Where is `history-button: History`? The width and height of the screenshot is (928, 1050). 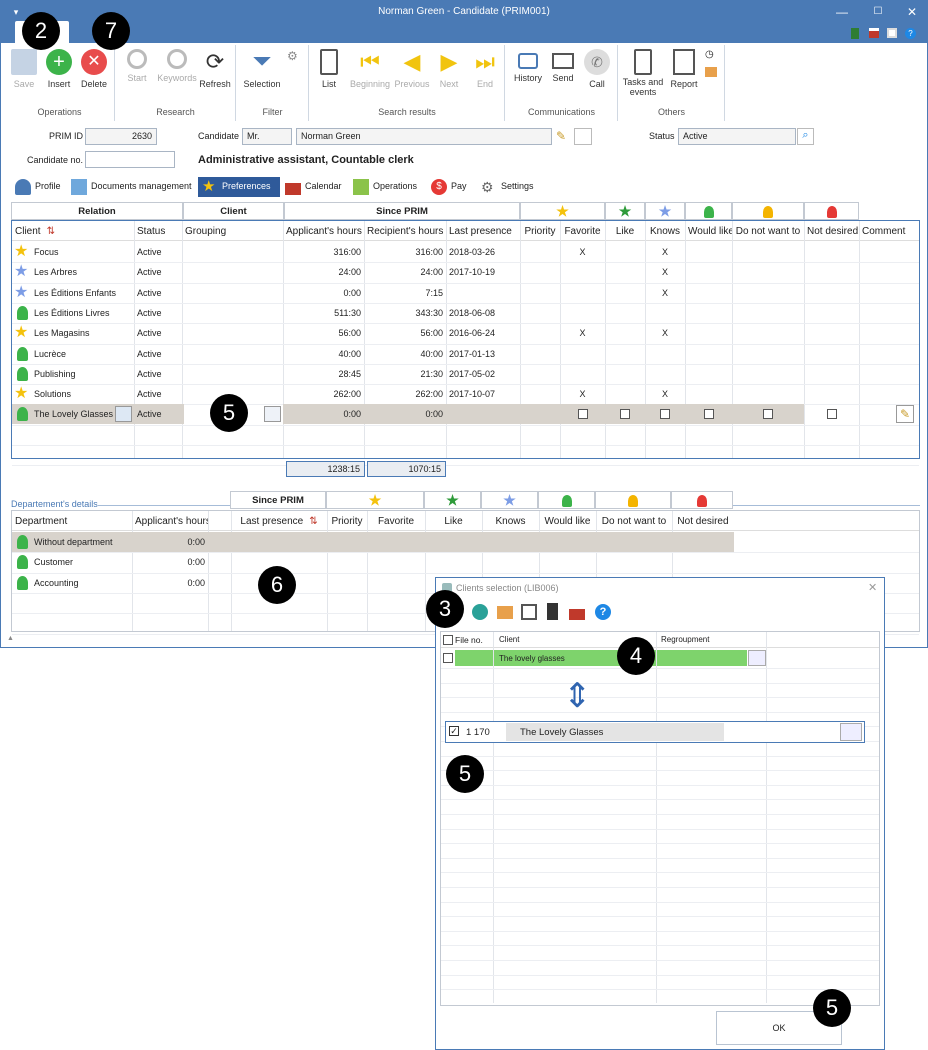
history-button: History is located at coordinates (528, 65).